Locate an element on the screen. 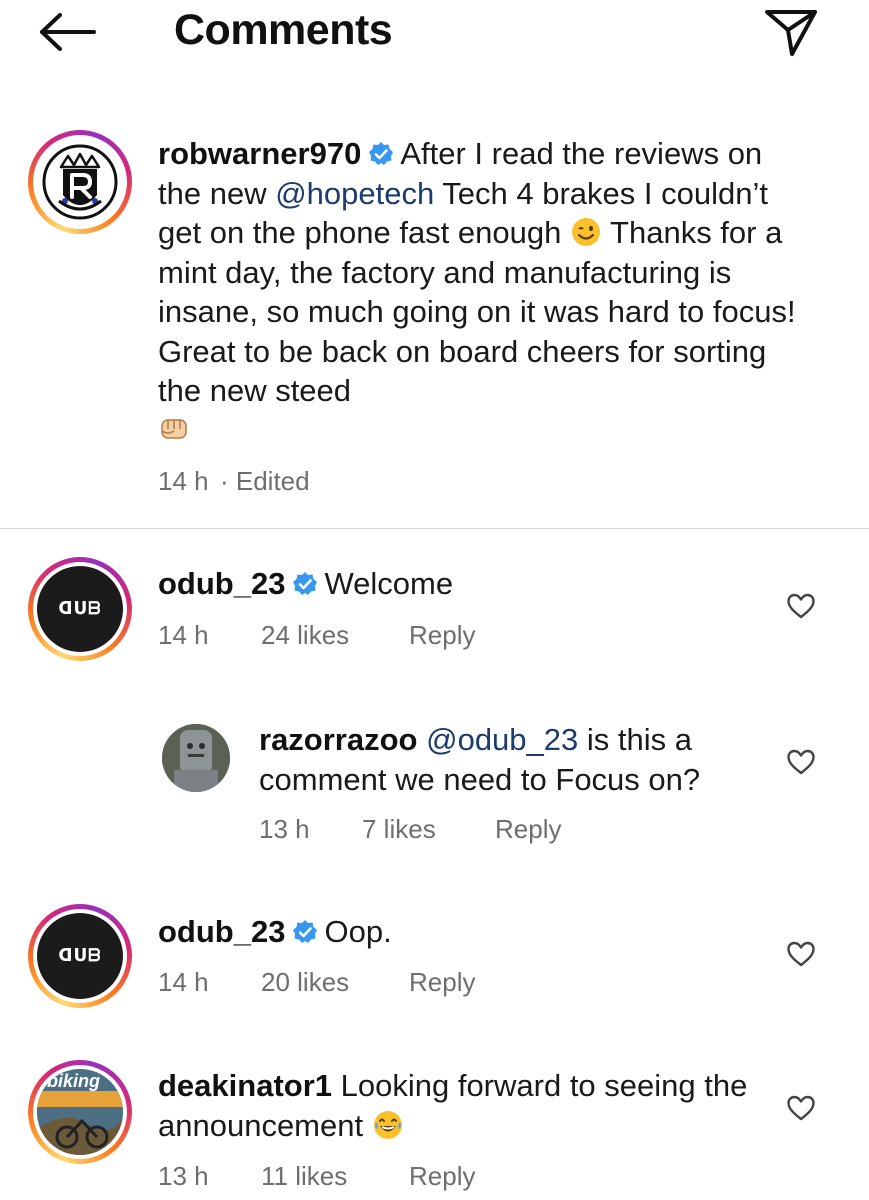 Image resolution: width=869 pixels, height=1200 pixels. comment-text: odub_23 Welcome is located at coordinates (458, 584).